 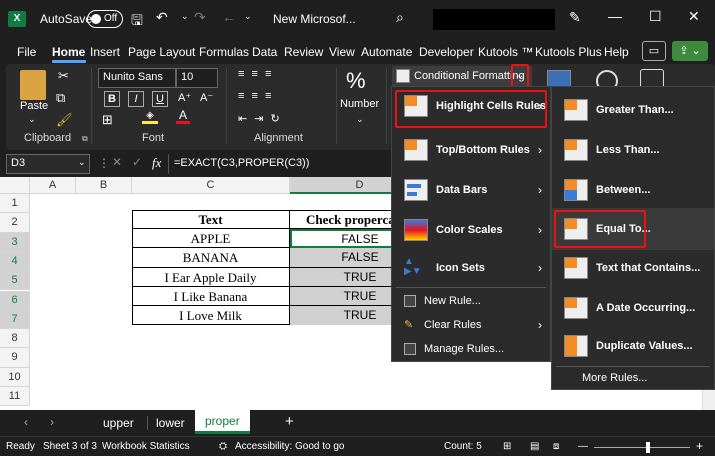 What do you see at coordinates (15, 185) in the screenshot?
I see `select-all-corner` at bounding box center [15, 185].